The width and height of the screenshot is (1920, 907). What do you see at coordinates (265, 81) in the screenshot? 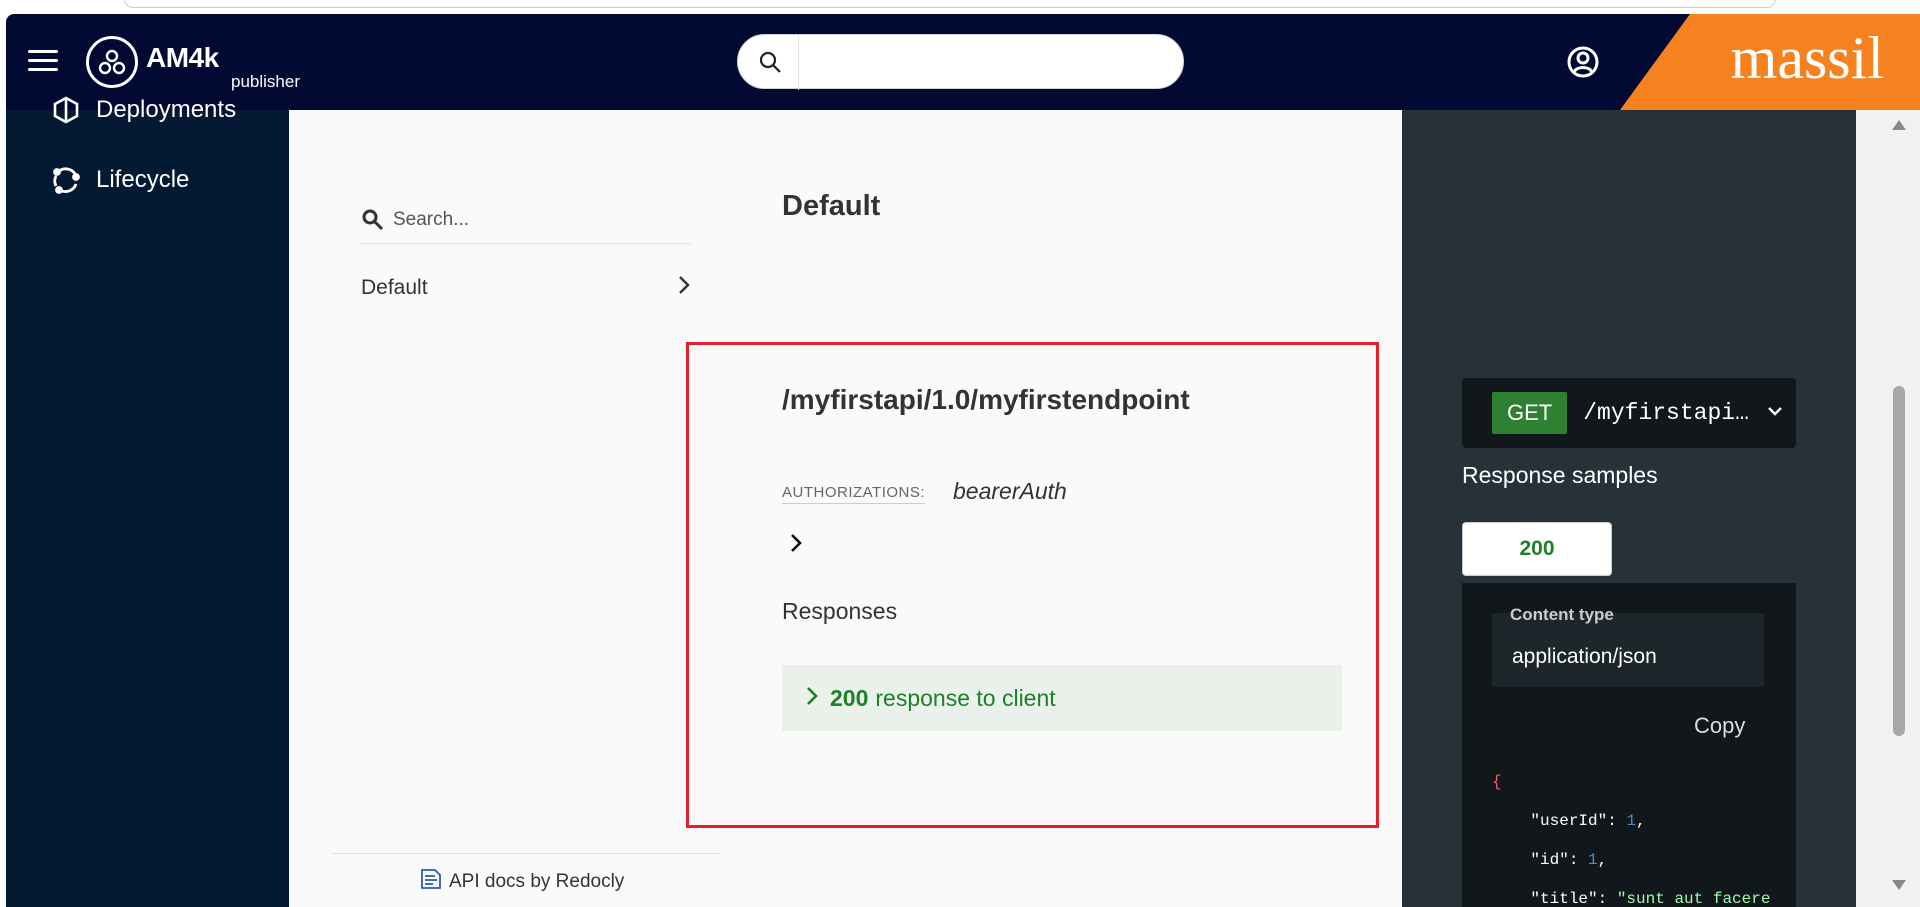
I see `logo-subtitle: publisher` at bounding box center [265, 81].